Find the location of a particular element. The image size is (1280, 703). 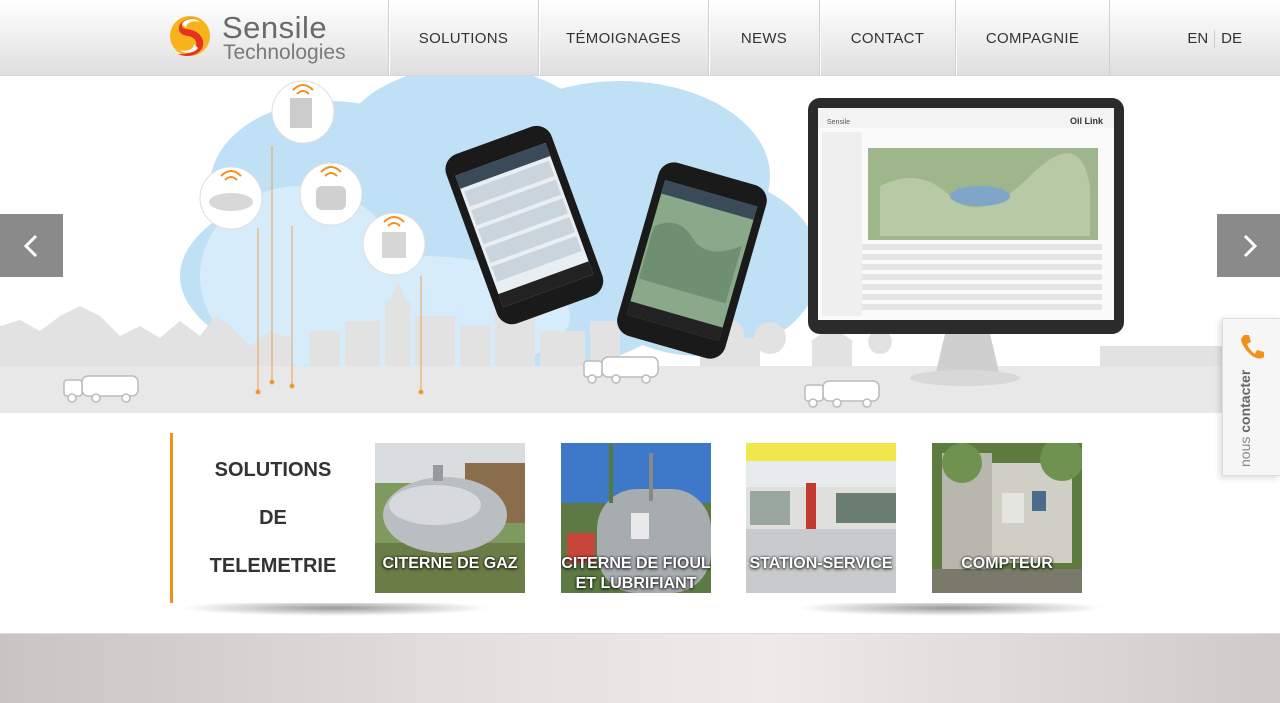

slider-prev-button is located at coordinates (31, 245).